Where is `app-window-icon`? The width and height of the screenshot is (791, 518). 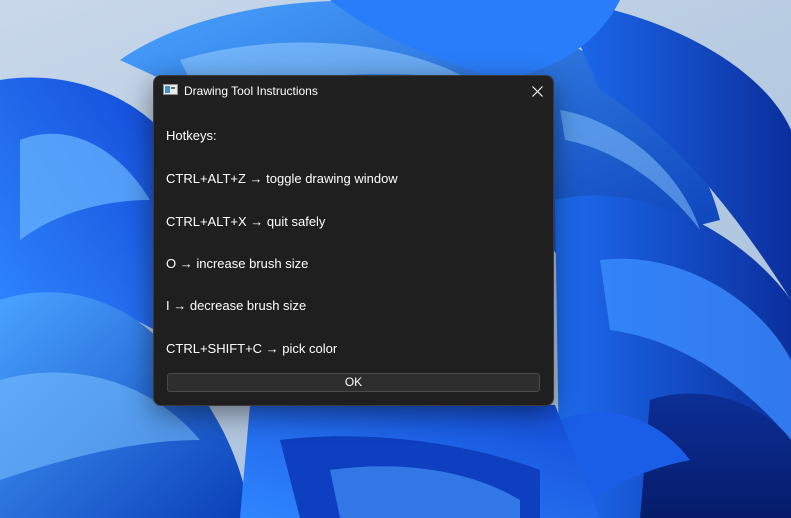 app-window-icon is located at coordinates (170, 89).